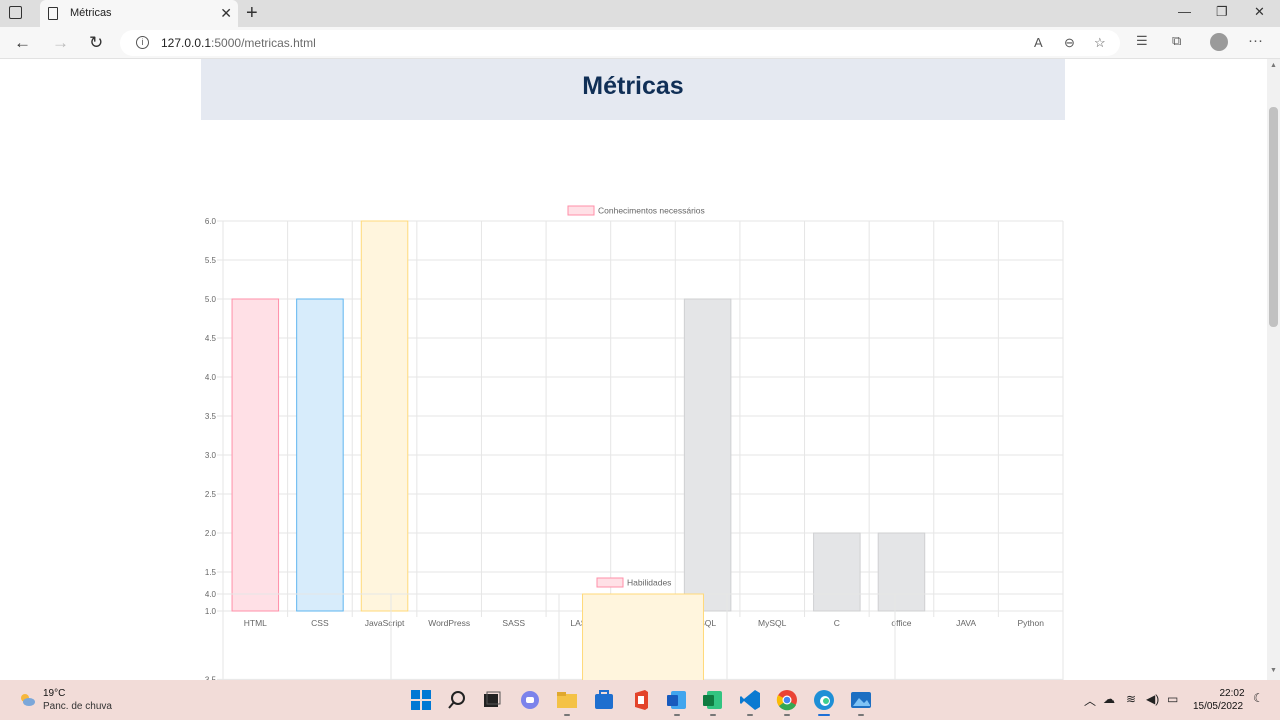 This screenshot has width=1280, height=720. Describe the element at coordinates (787, 700) in the screenshot. I see `chrome-icon` at that location.